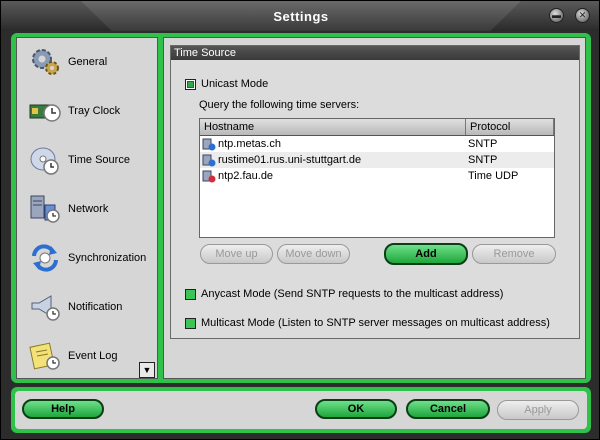 The width and height of the screenshot is (600, 440). I want to click on sidebar-item-label: General, so click(88, 62).